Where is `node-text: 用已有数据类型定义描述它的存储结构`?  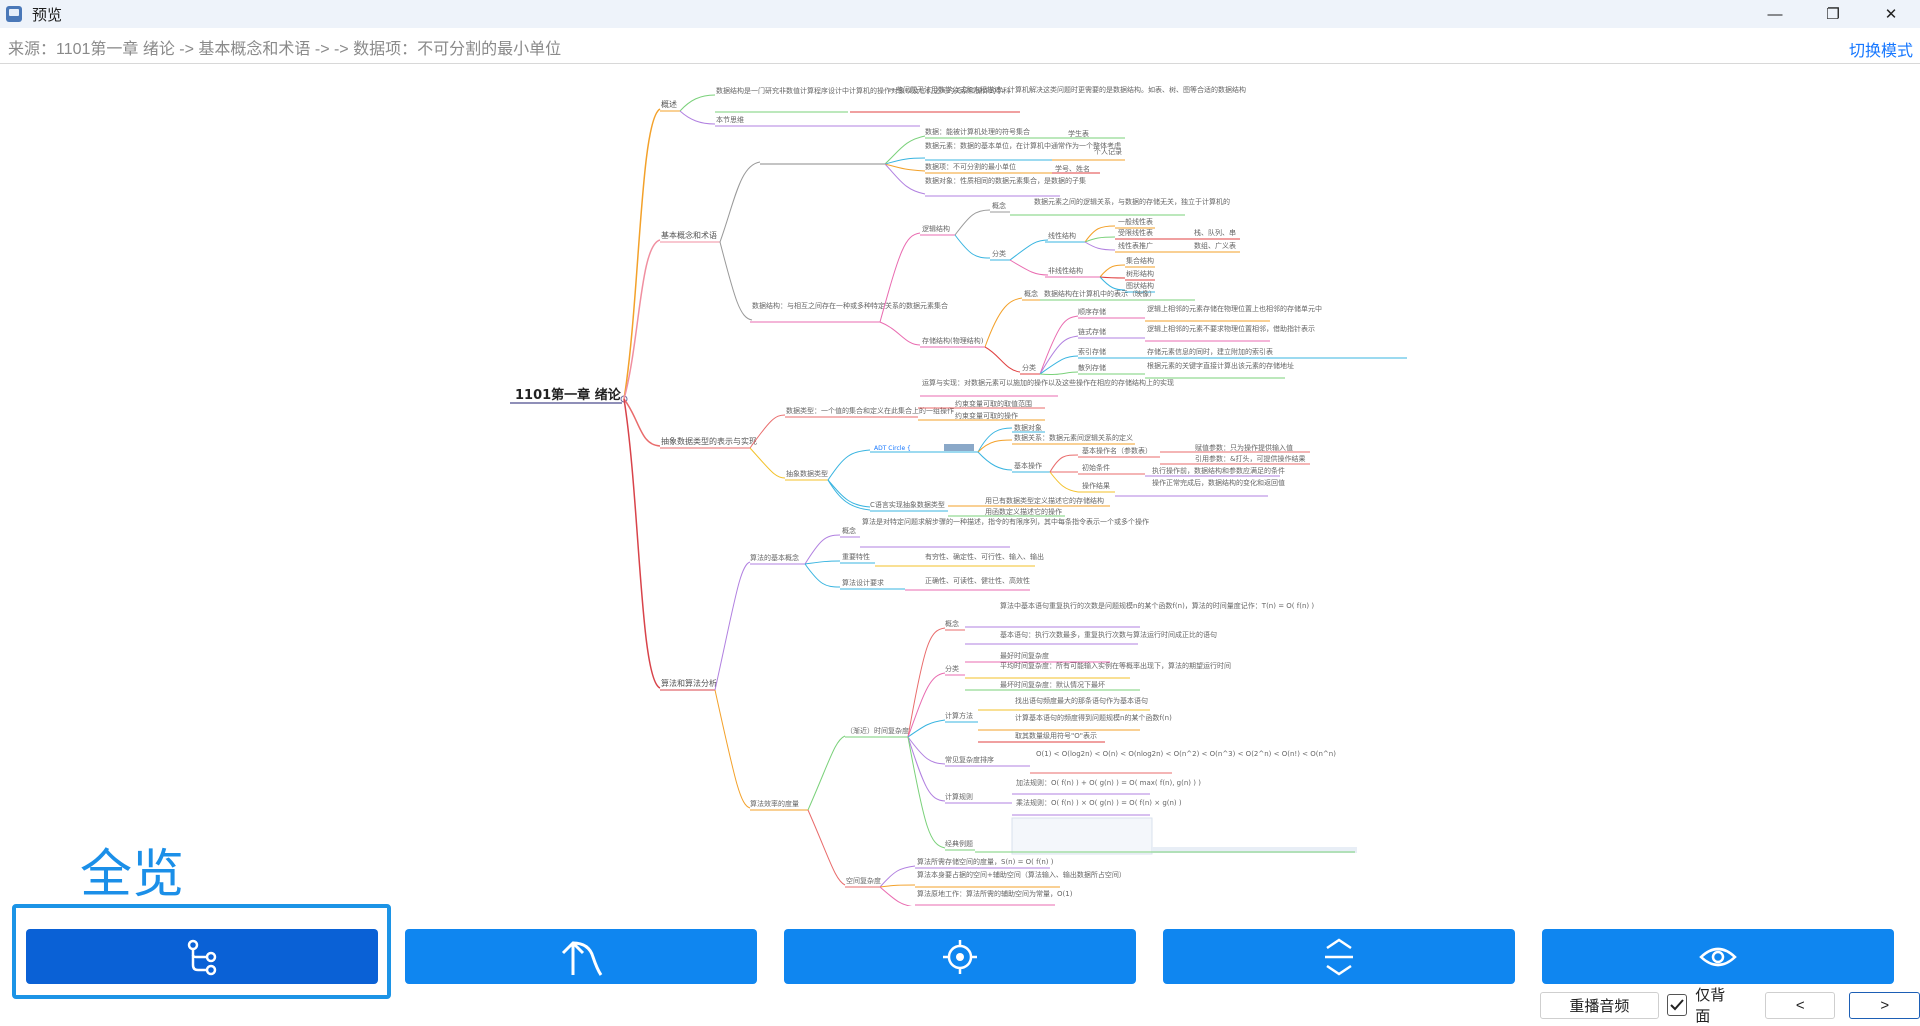 node-text: 用已有数据类型定义描述它的存储结构 is located at coordinates (1044, 500).